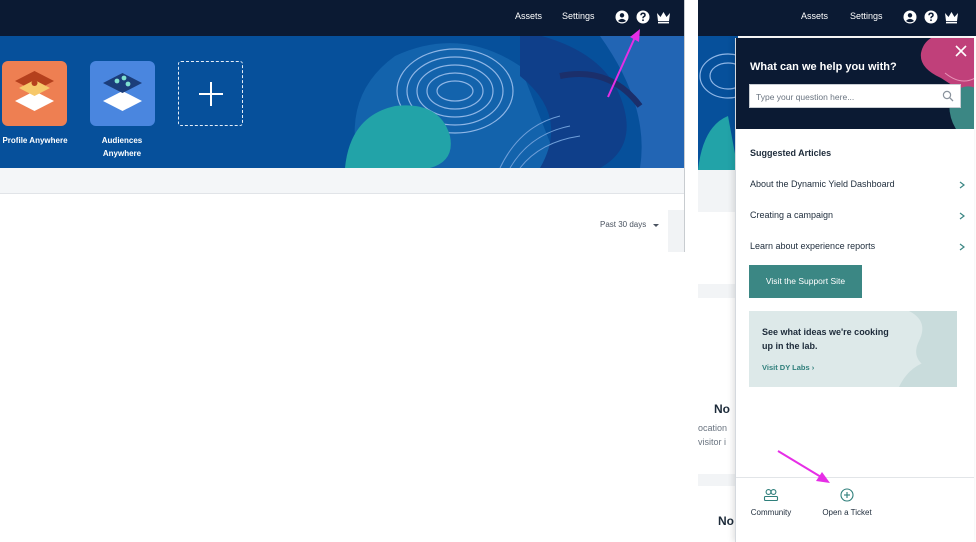 The height and width of the screenshot is (542, 976). Describe the element at coordinates (712, 442) in the screenshot. I see `background-text-fragment: visitor i` at that location.